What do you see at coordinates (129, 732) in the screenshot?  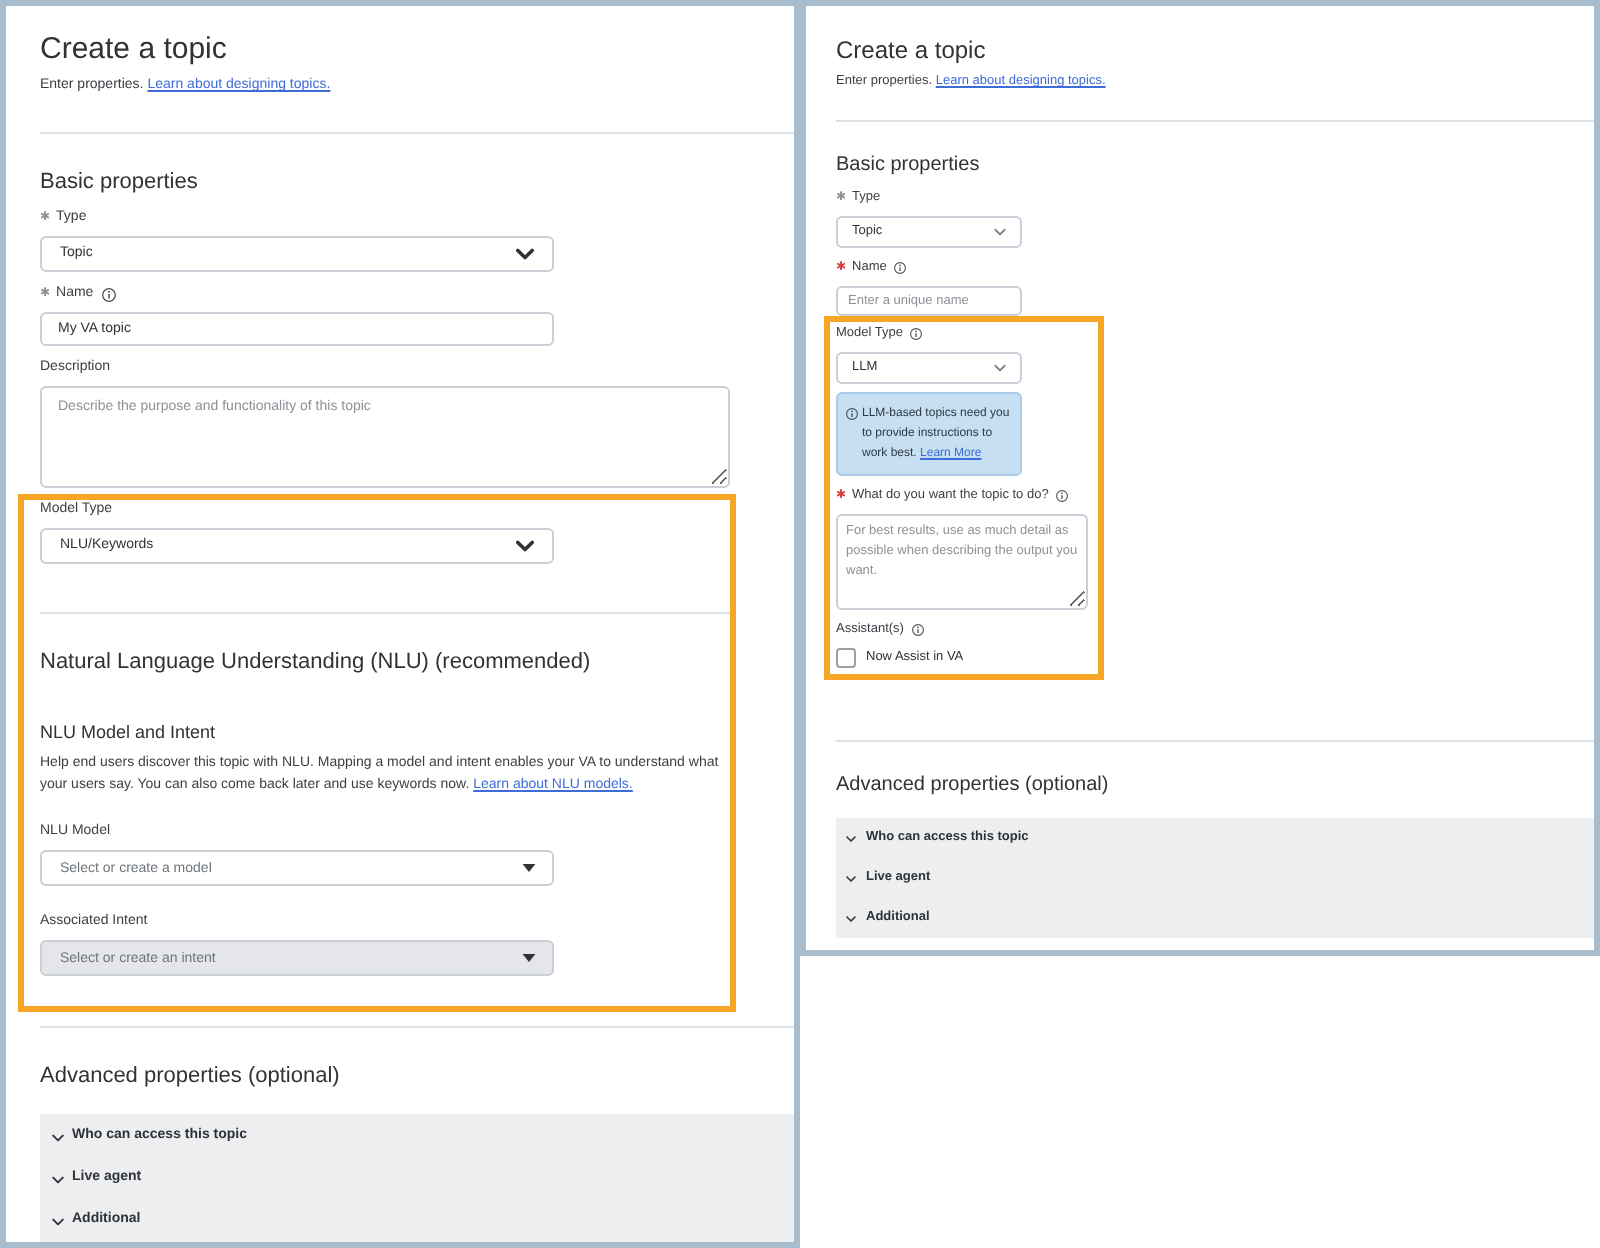 I see `subsection-heading: NLU Model and Intent` at bounding box center [129, 732].